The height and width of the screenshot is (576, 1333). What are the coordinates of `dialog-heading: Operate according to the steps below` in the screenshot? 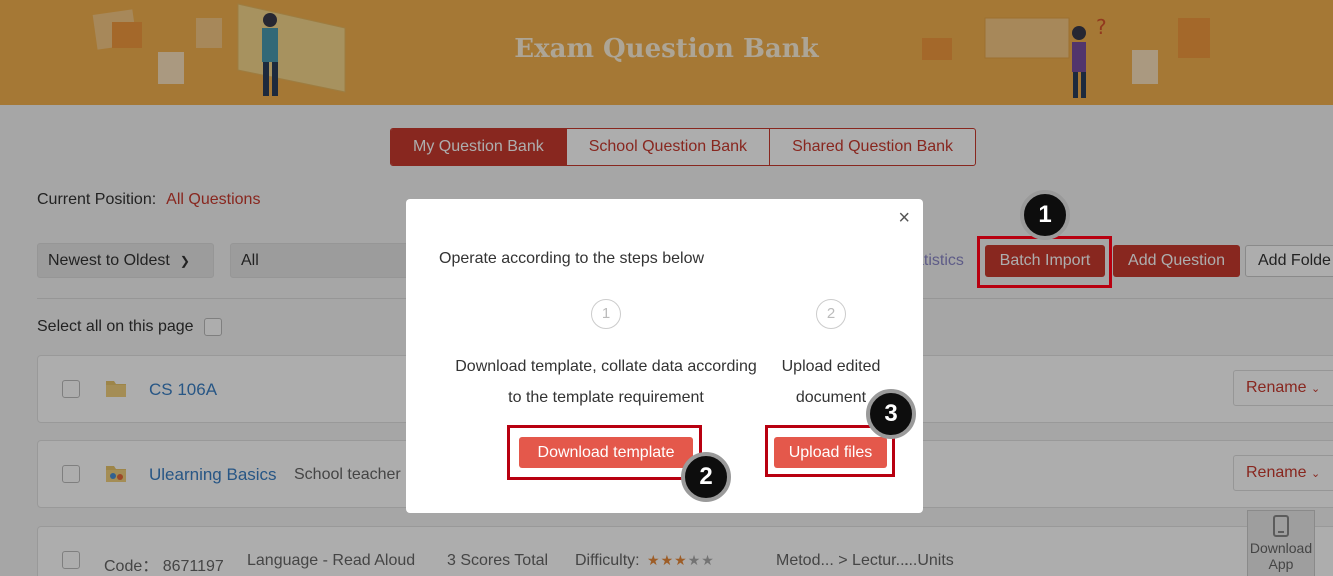 It's located at (572, 258).